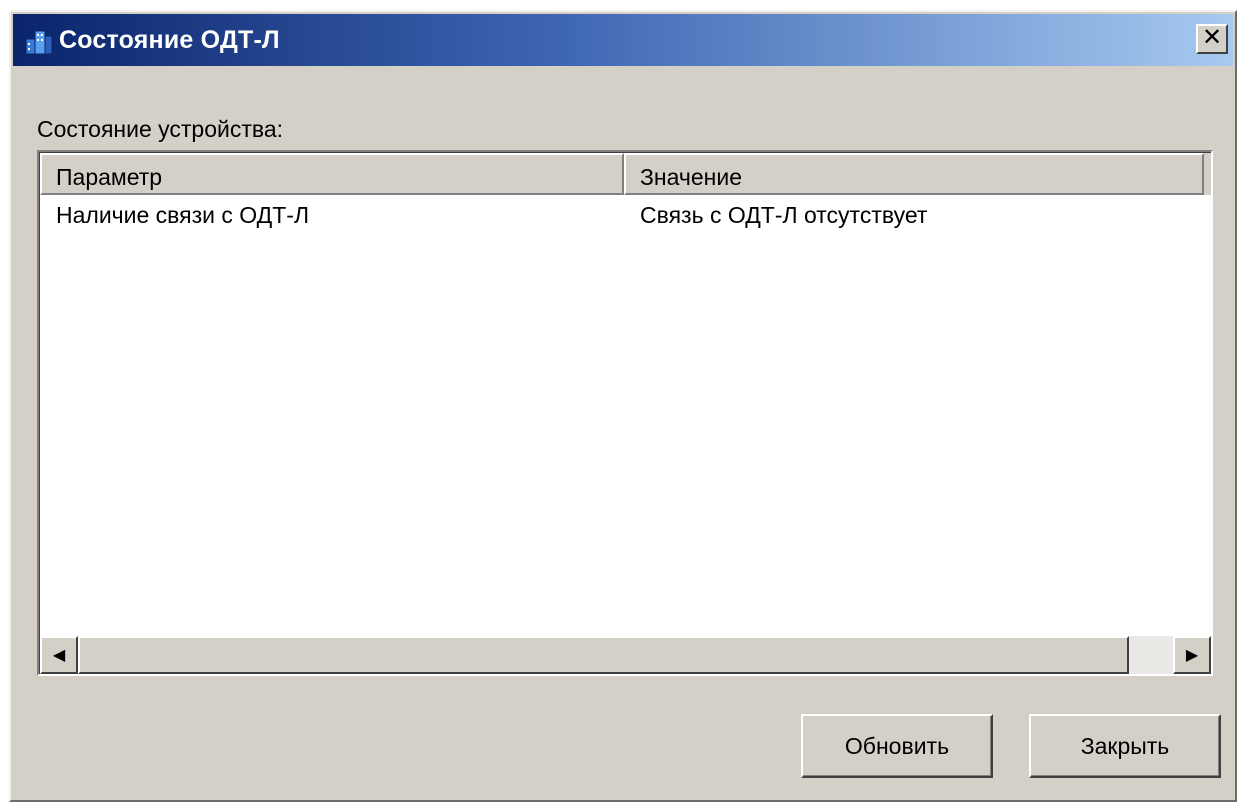 This screenshot has height=807, width=1243. I want to click on scroll-thumb, so click(604, 655).